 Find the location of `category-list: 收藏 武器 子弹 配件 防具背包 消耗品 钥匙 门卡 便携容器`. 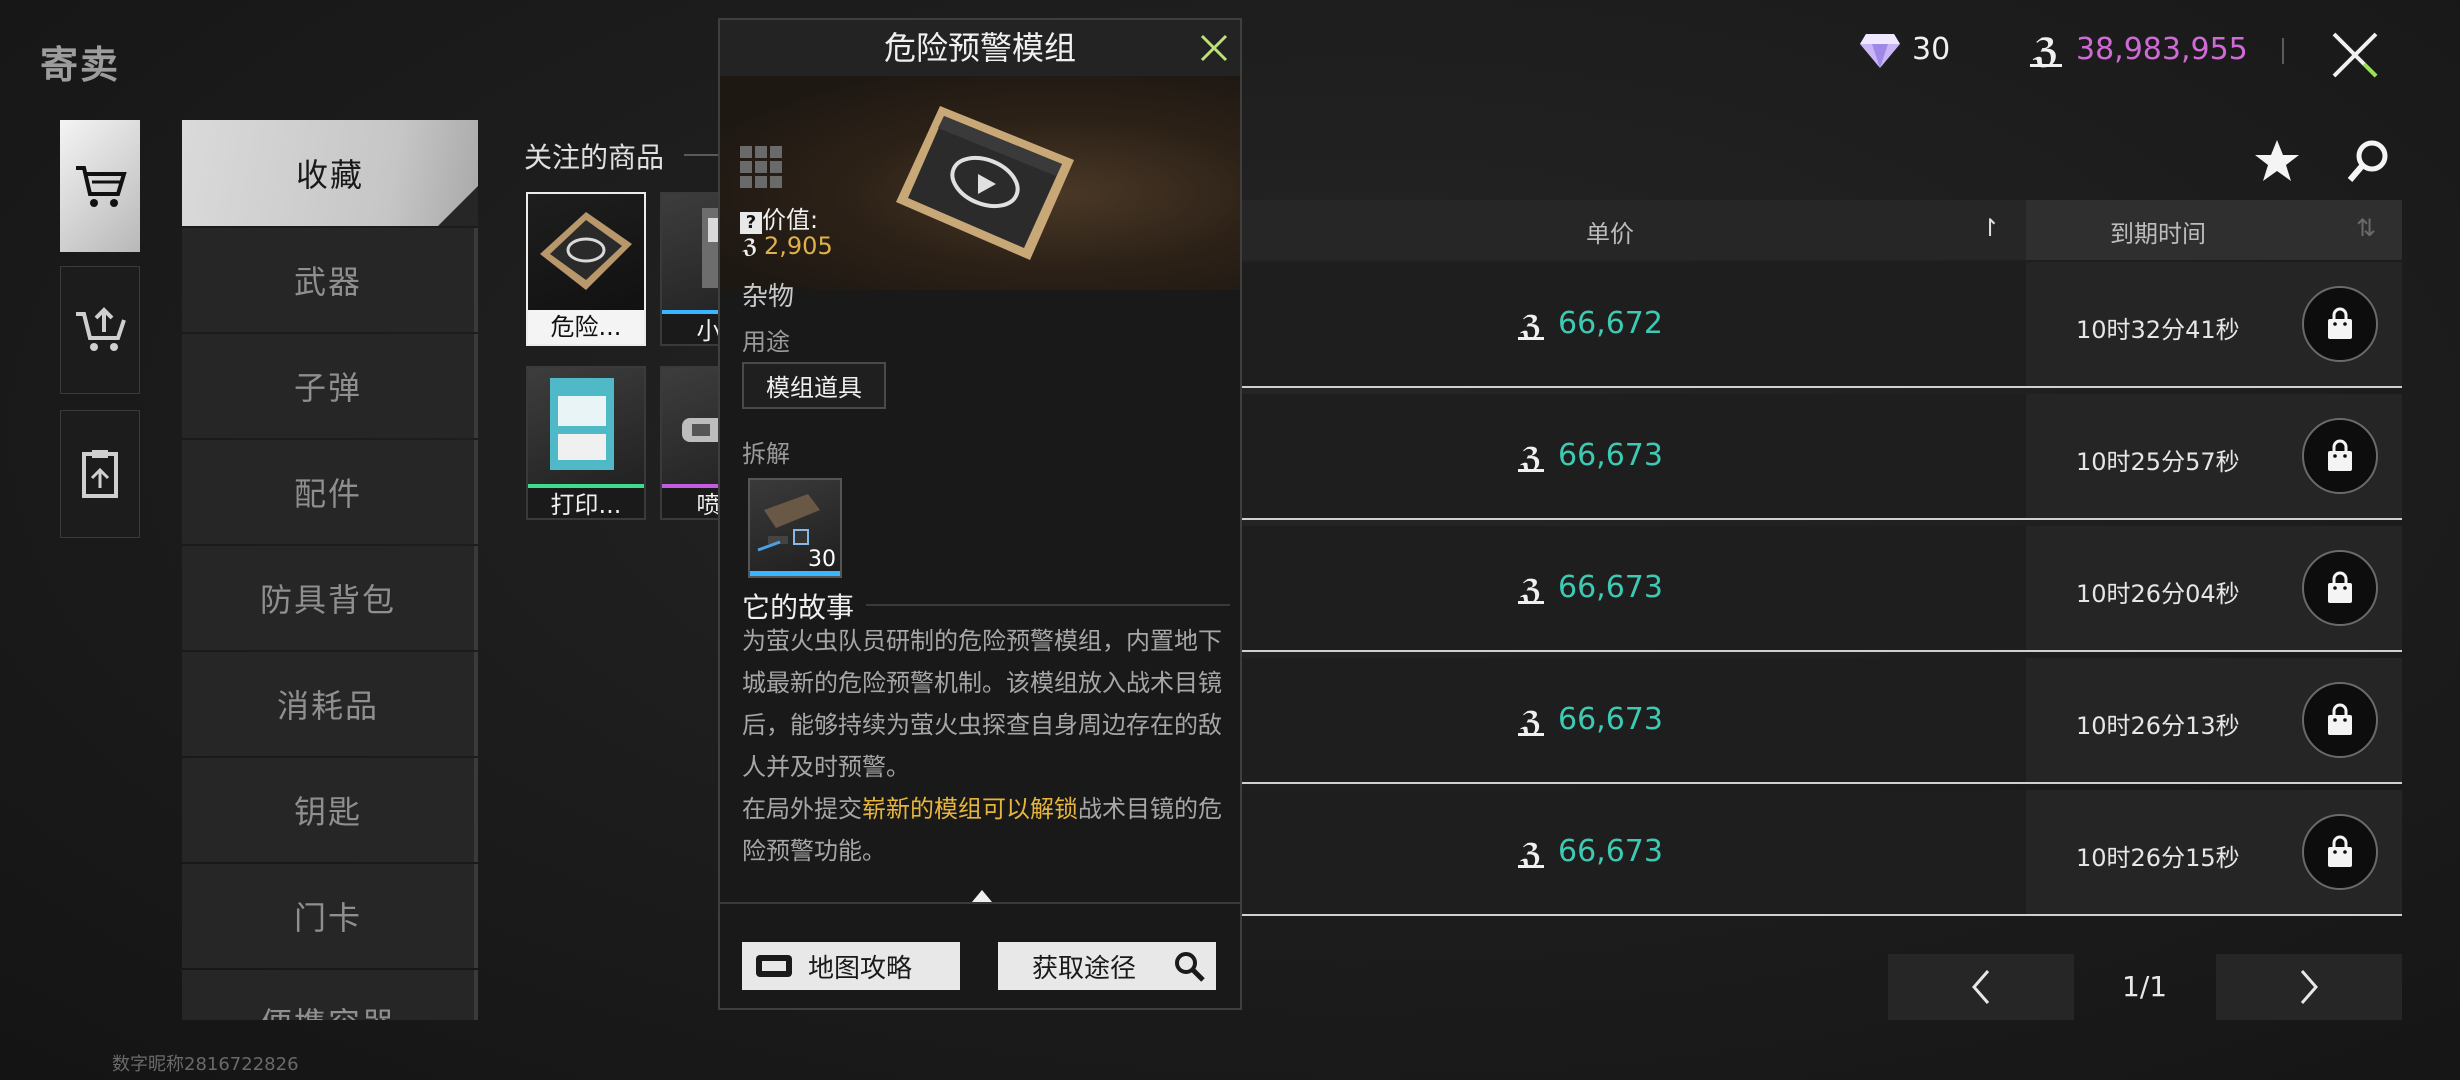

category-list: 收藏 武器 子弹 配件 防具背包 消耗品 钥匙 门卡 便携容器 is located at coordinates (330, 570).